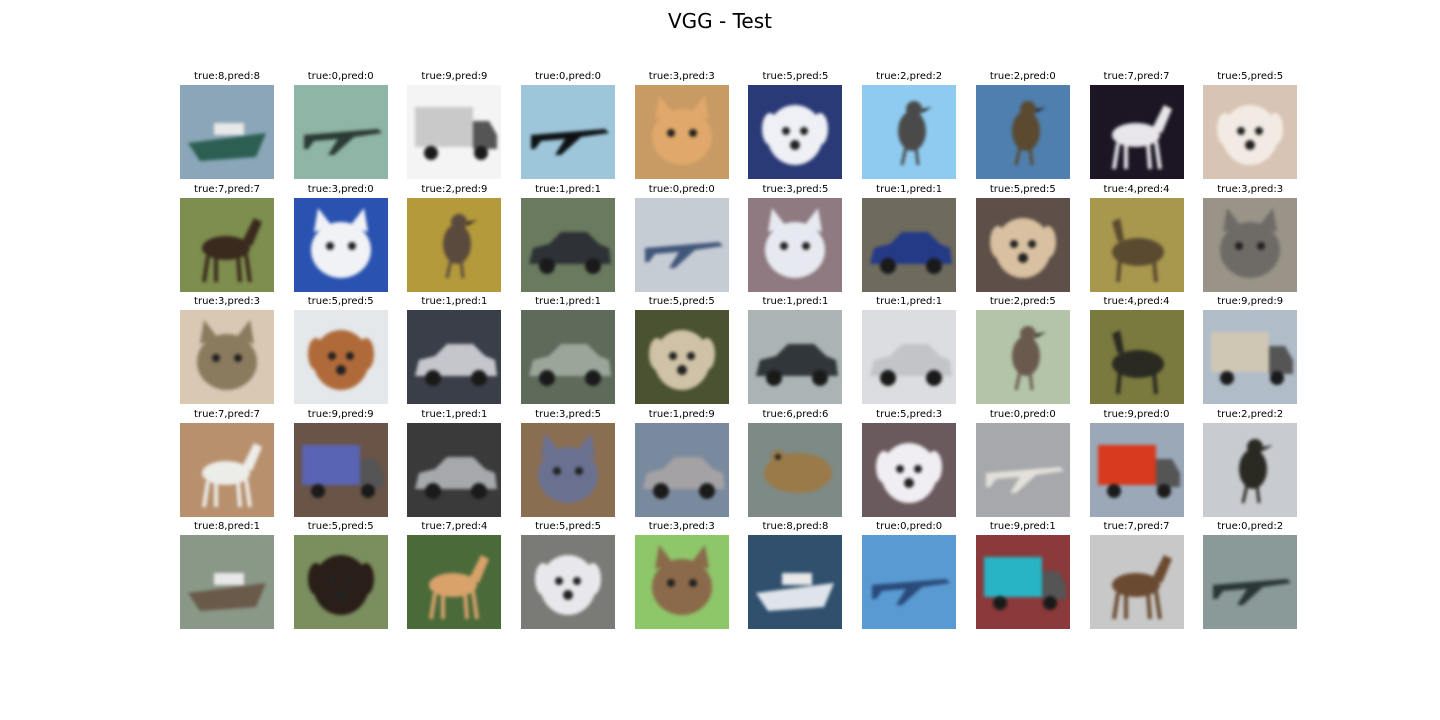 This screenshot has height=720, width=1440. Describe the element at coordinates (1022, 576) in the screenshot. I see `sample-cell: true:9,pred:1` at that location.